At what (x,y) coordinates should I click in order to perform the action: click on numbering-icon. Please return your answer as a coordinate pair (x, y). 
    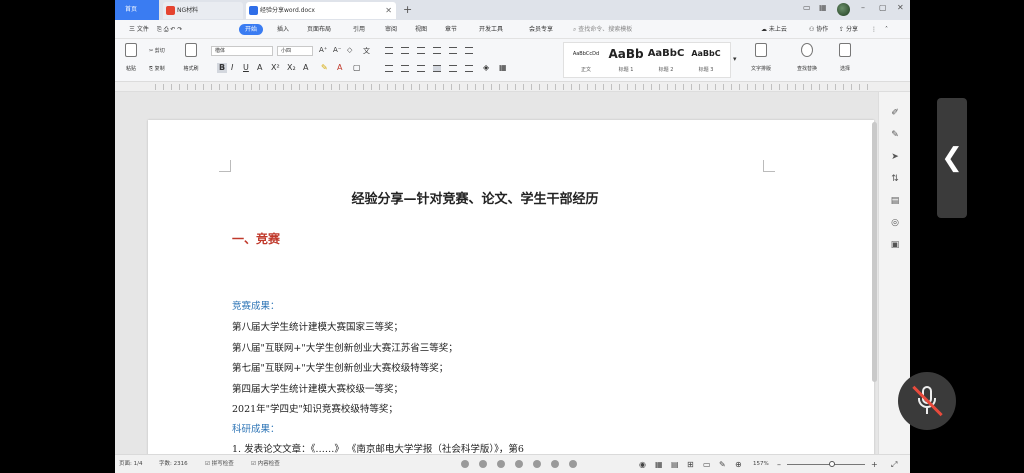
    Looking at the image, I should click on (405, 50).